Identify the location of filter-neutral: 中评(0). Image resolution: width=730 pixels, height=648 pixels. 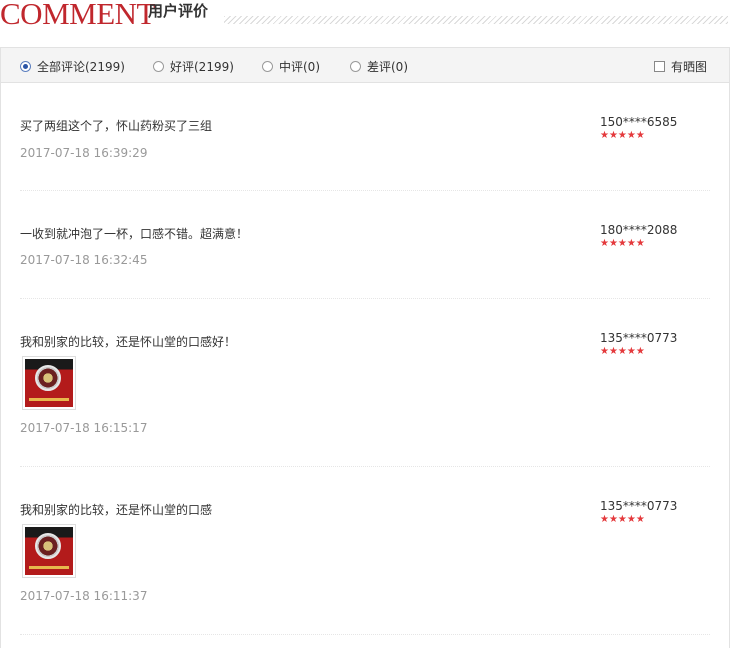
(291, 66).